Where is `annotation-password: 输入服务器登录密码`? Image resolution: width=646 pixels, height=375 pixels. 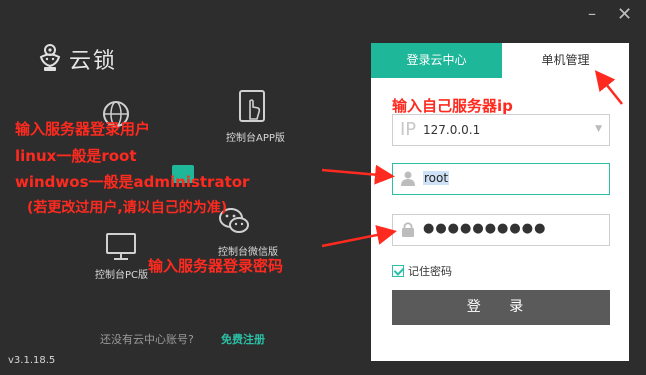
annotation-password: 输入服务器登录密码 is located at coordinates (216, 266).